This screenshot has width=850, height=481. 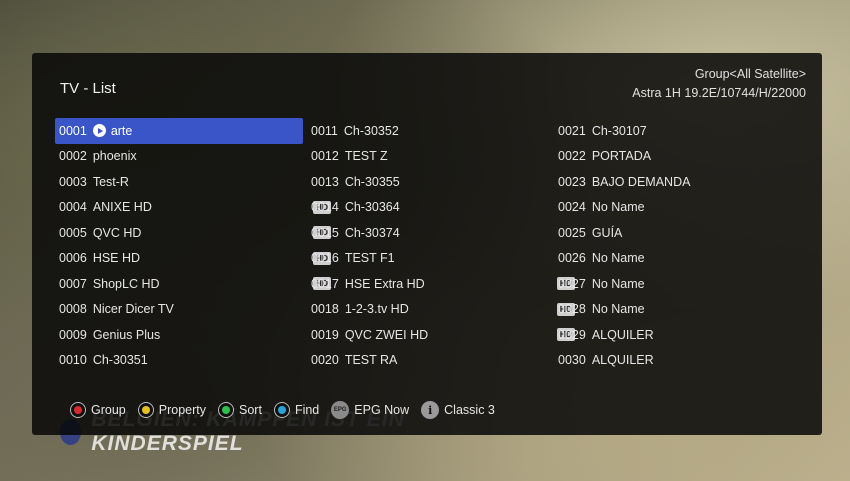 What do you see at coordinates (430, 131) in the screenshot?
I see `channel-row: 0011 Ch-30352` at bounding box center [430, 131].